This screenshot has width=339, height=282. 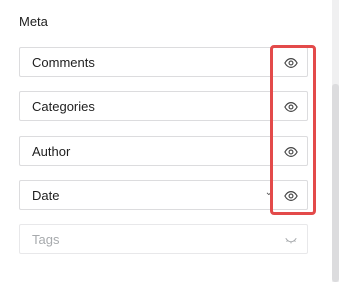 What do you see at coordinates (163, 239) in the screenshot?
I see `field-tags: Tags` at bounding box center [163, 239].